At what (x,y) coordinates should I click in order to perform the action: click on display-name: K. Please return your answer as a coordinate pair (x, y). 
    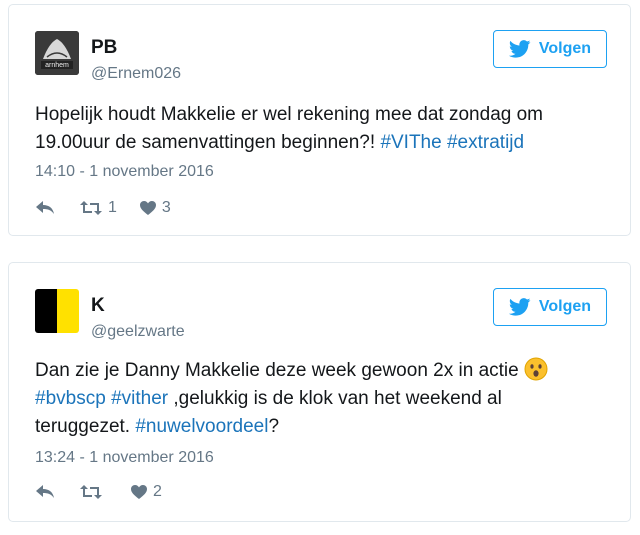
    Looking at the image, I should click on (98, 306).